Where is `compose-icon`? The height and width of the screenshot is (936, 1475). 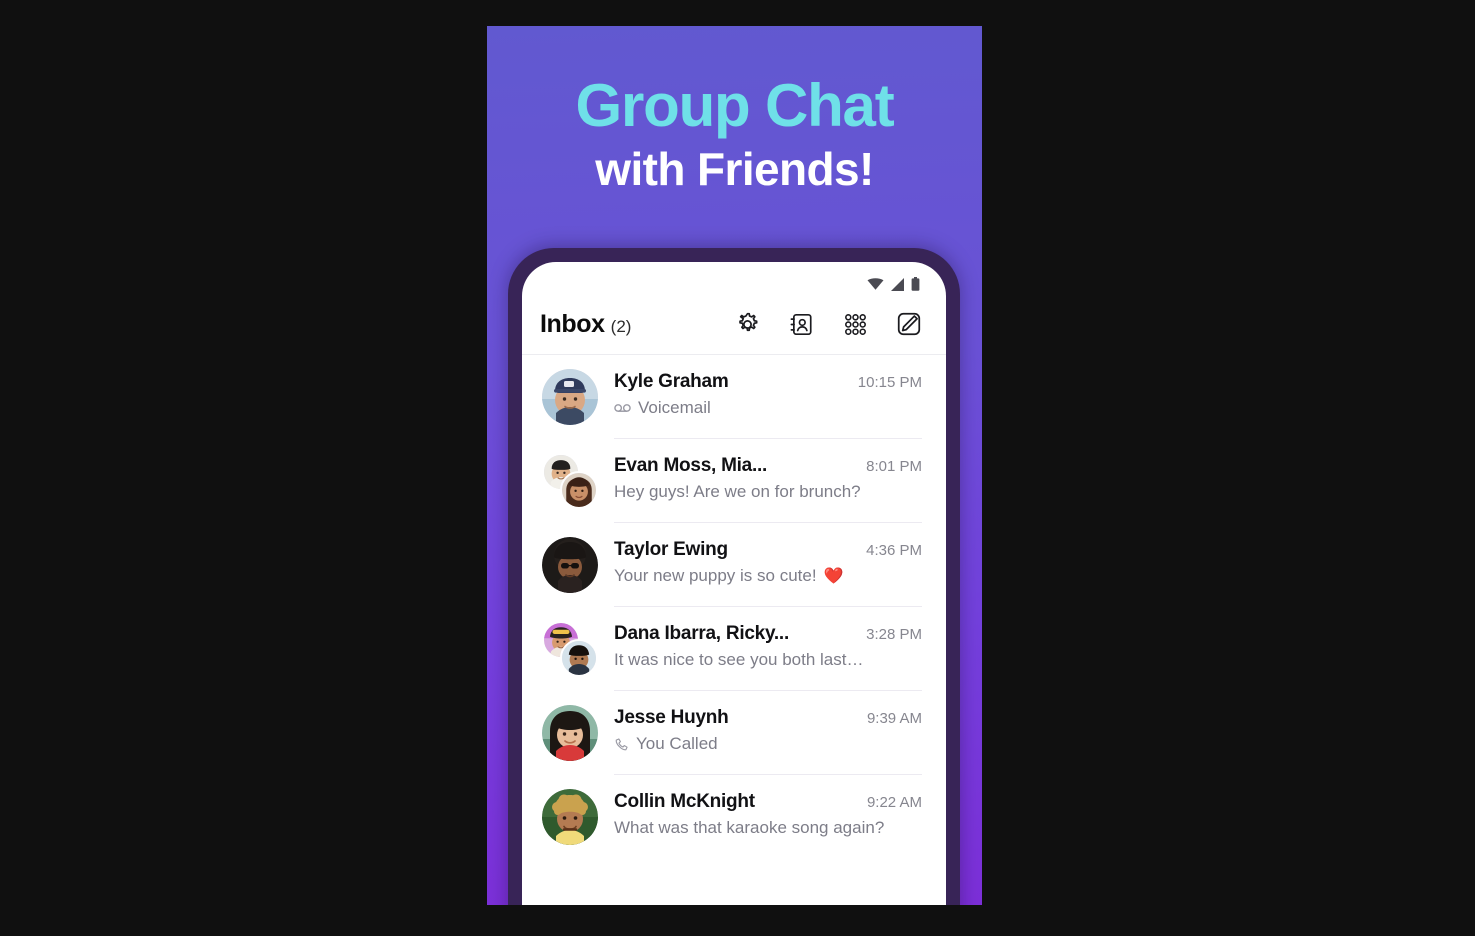 compose-icon is located at coordinates (909, 324).